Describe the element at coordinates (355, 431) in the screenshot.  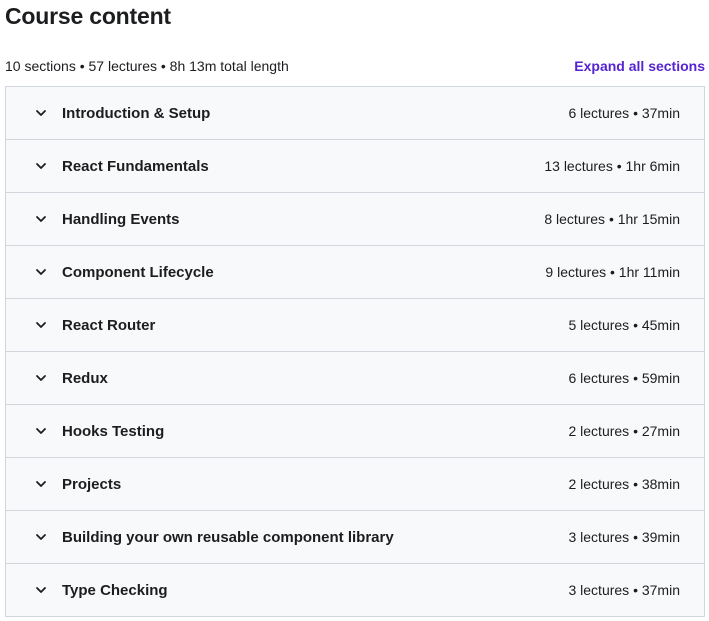
I see `section-row: Hooks Testing 2 lectures • 27min` at that location.